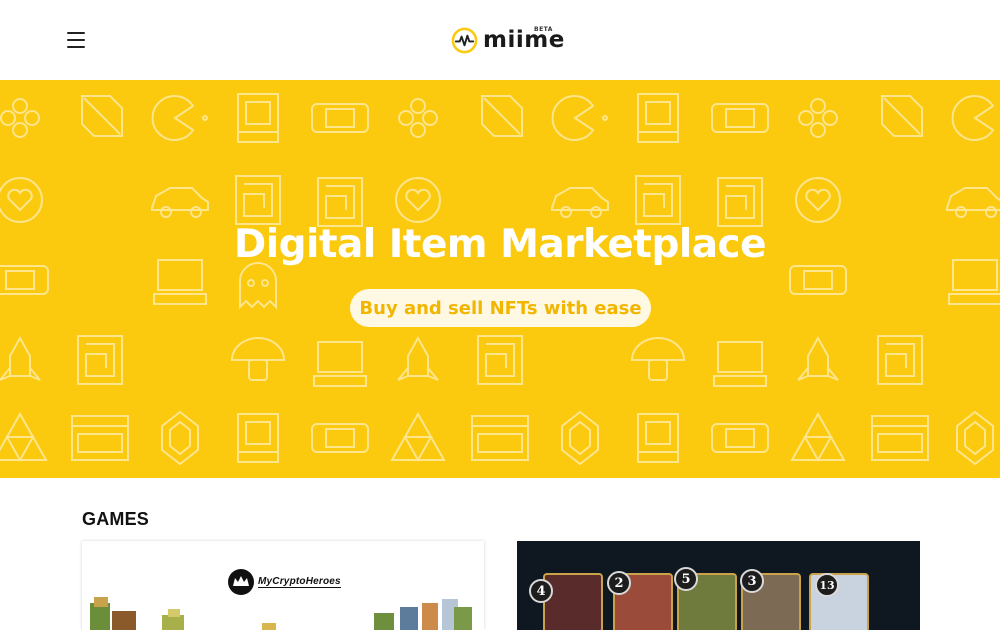 This screenshot has height=630, width=1000. I want to click on card-cost-badge: 2, so click(619, 583).